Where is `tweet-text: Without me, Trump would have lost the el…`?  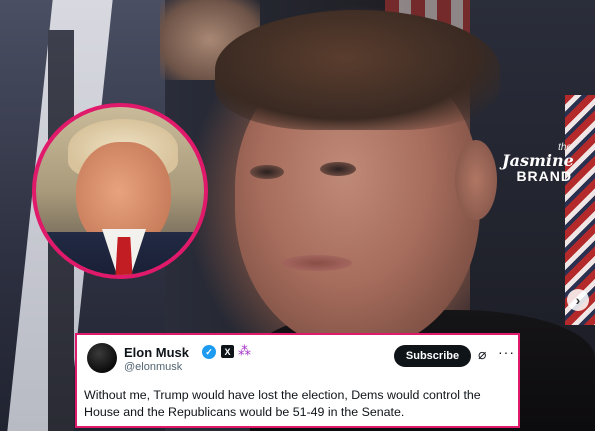
tweet-text: Without me, Trump would have lost the el… is located at coordinates (282, 403).